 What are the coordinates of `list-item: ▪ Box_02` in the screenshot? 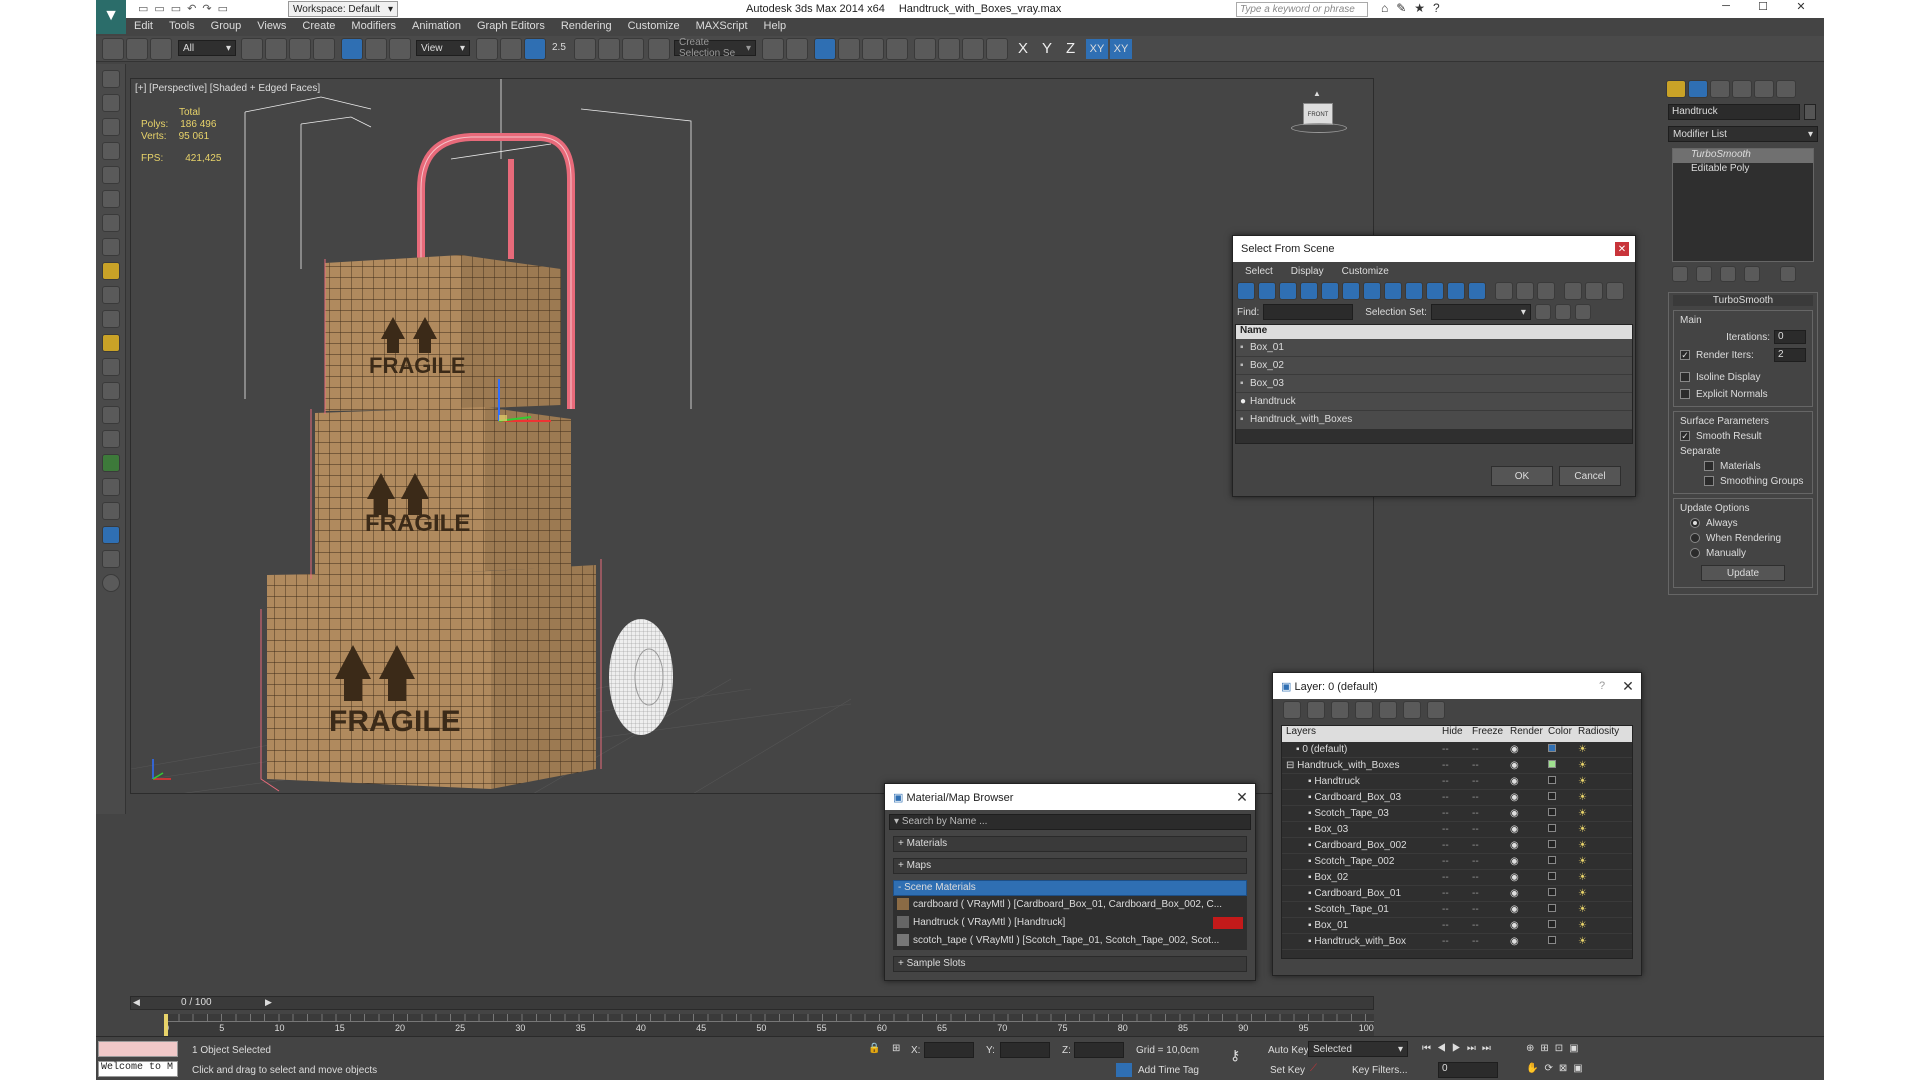 It's located at (1434, 366).